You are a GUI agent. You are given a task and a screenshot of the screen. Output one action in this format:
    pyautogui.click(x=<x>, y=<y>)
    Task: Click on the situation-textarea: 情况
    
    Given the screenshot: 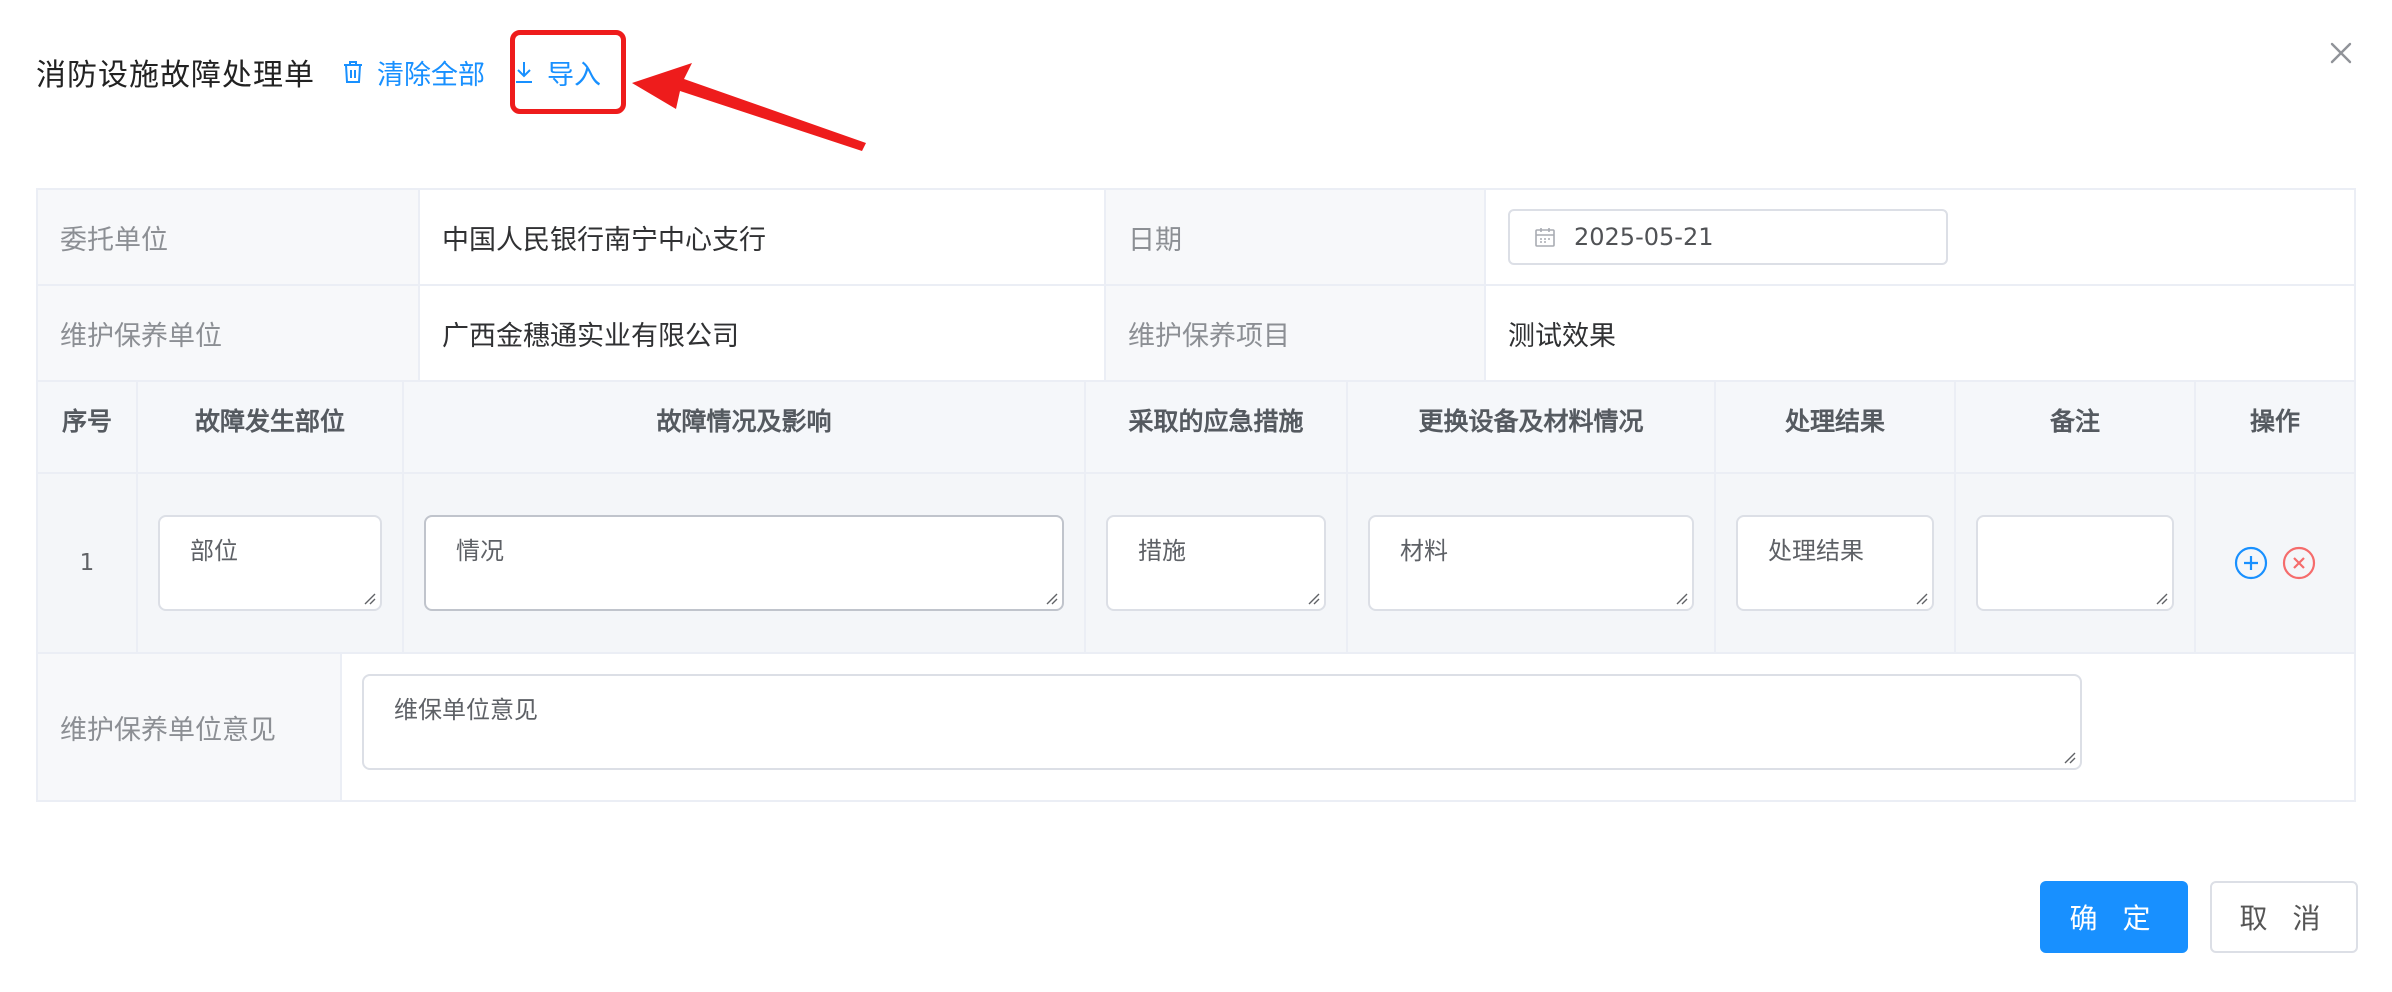 What is the action you would take?
    pyautogui.click(x=744, y=563)
    